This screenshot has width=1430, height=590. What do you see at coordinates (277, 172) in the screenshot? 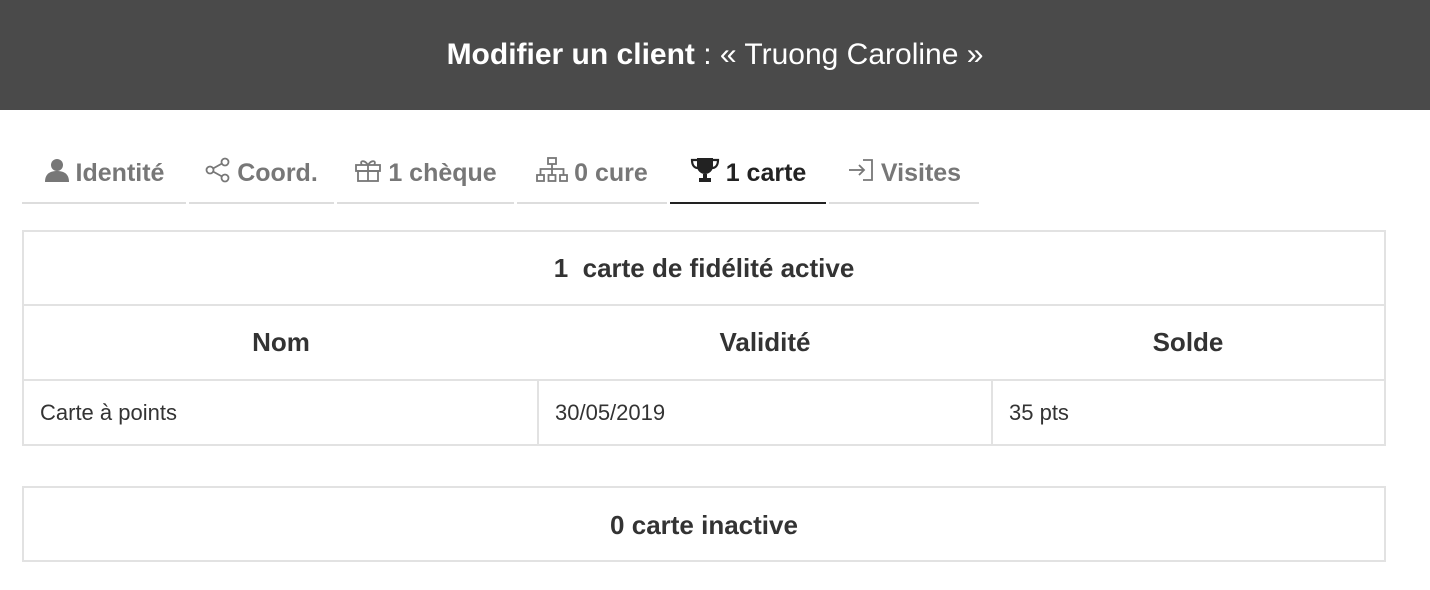
I see `tab-label: Coord.` at bounding box center [277, 172].